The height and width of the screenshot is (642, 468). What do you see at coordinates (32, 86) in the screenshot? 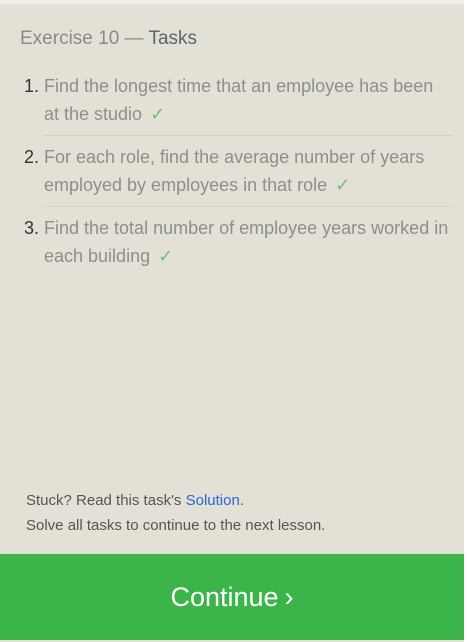
I see `task-number: 1.` at bounding box center [32, 86].